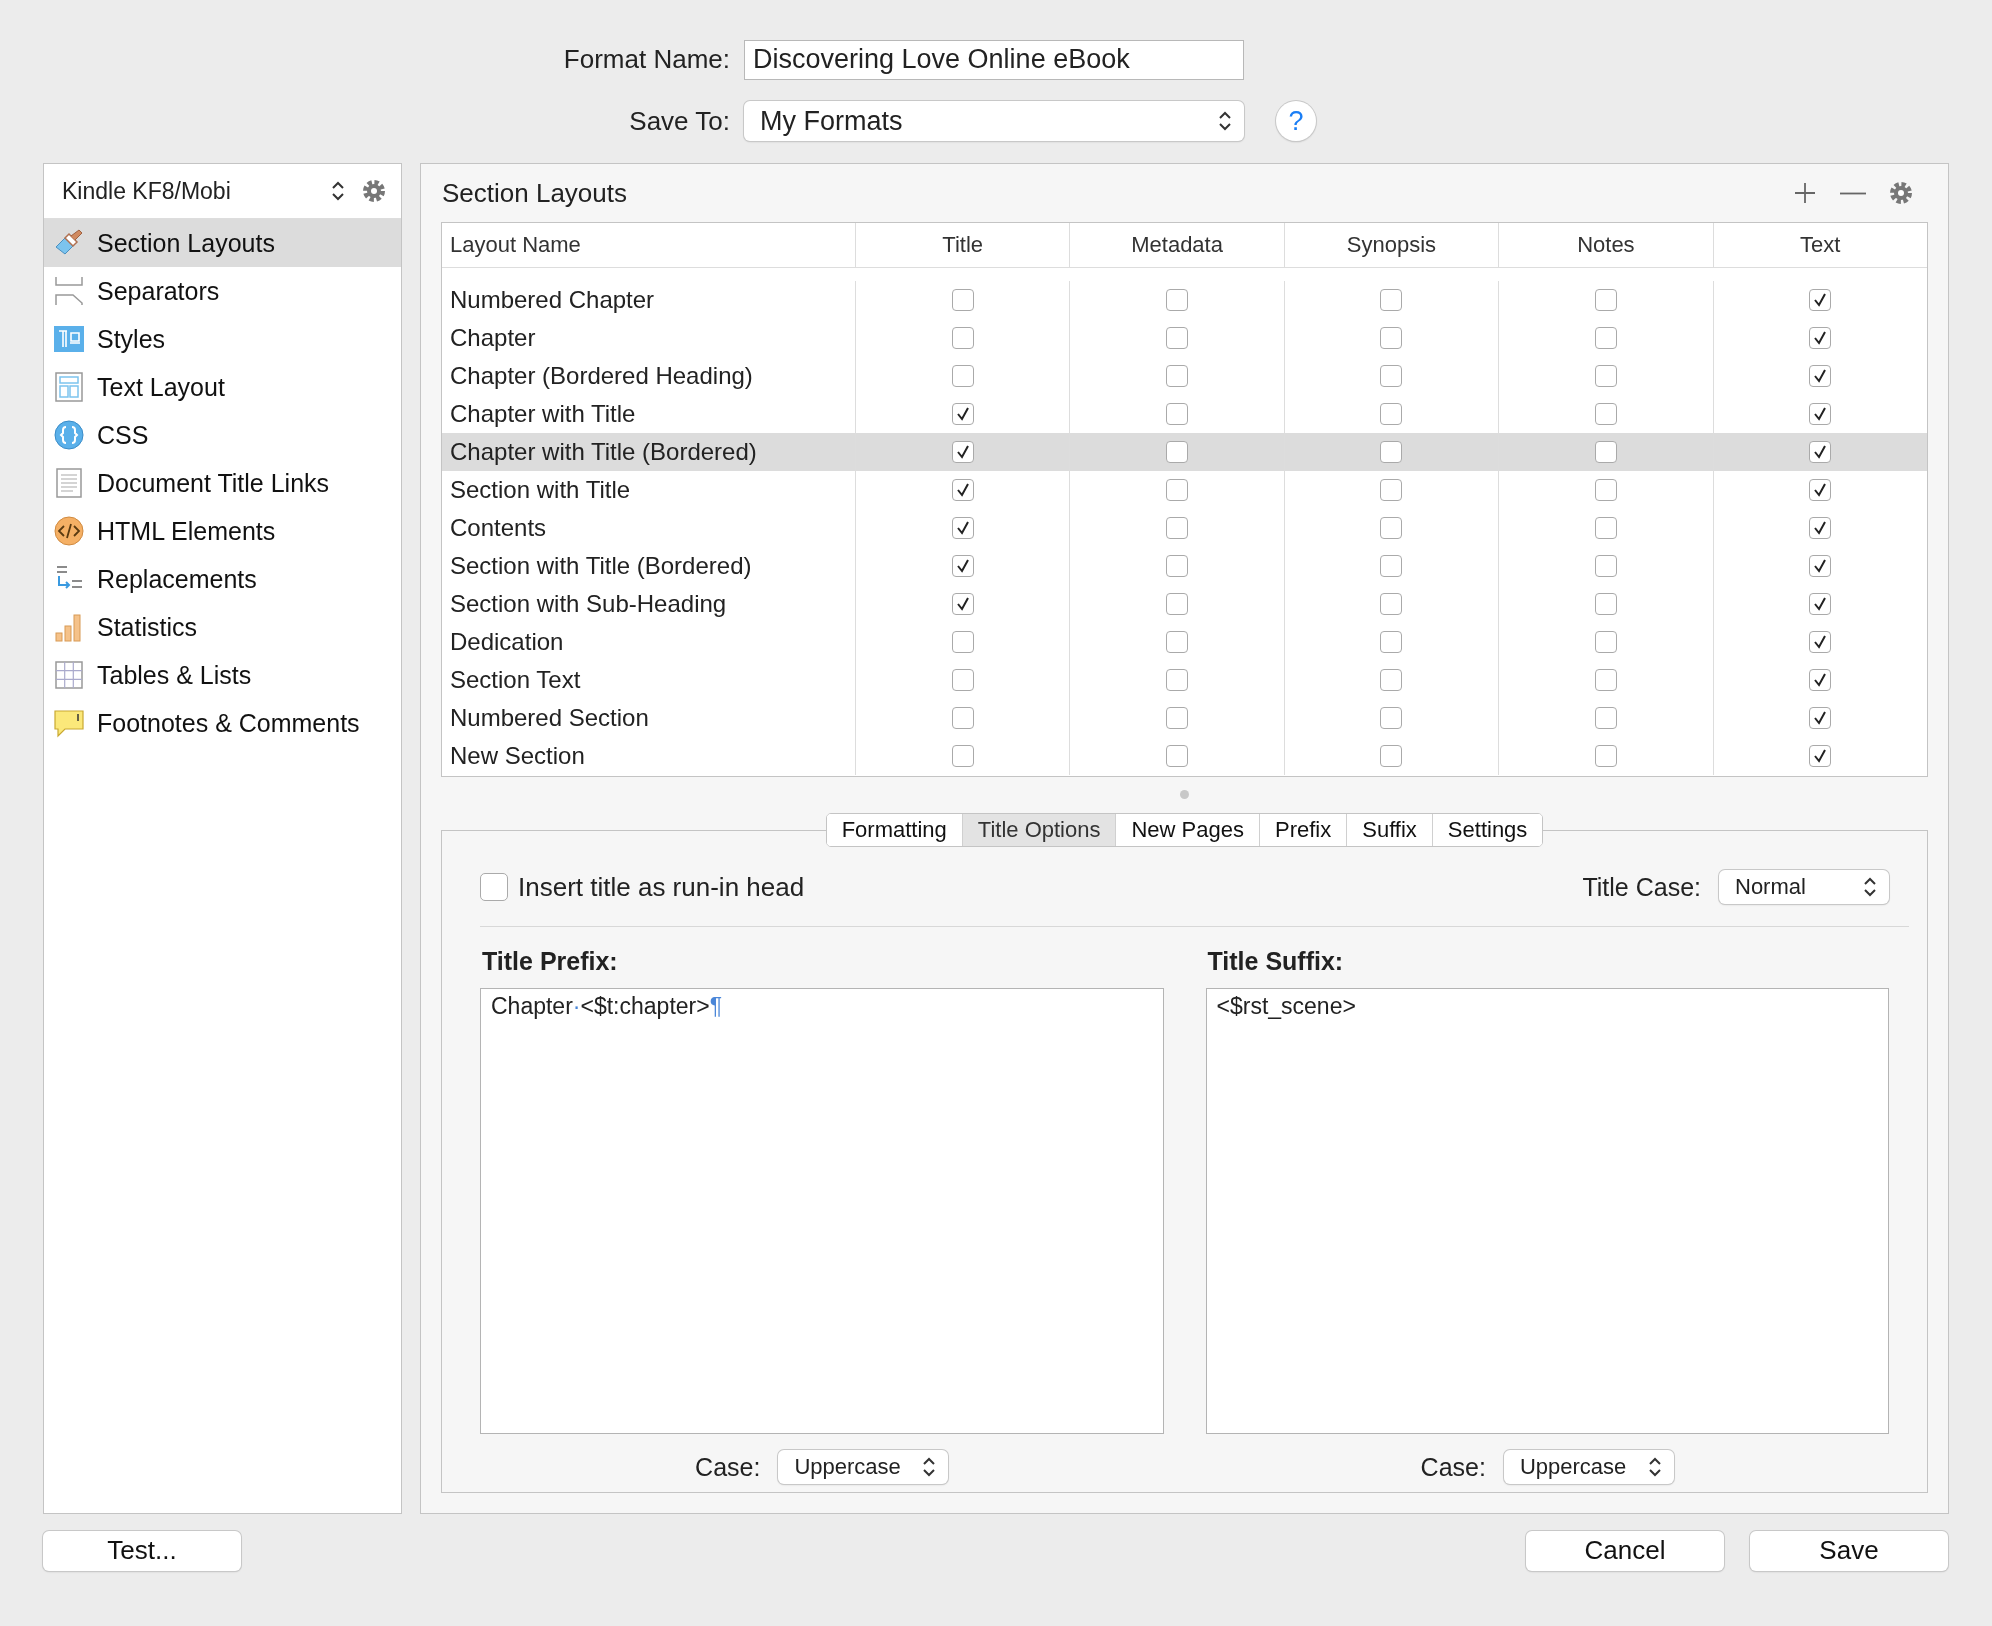  Describe the element at coordinates (222, 243) in the screenshot. I see `sidebar-item: Section Layouts` at that location.